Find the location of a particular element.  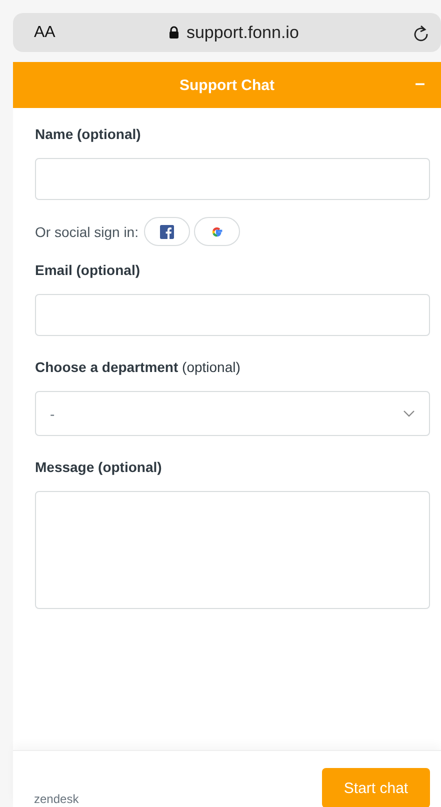

field-label: Email (optional) is located at coordinates (88, 270).